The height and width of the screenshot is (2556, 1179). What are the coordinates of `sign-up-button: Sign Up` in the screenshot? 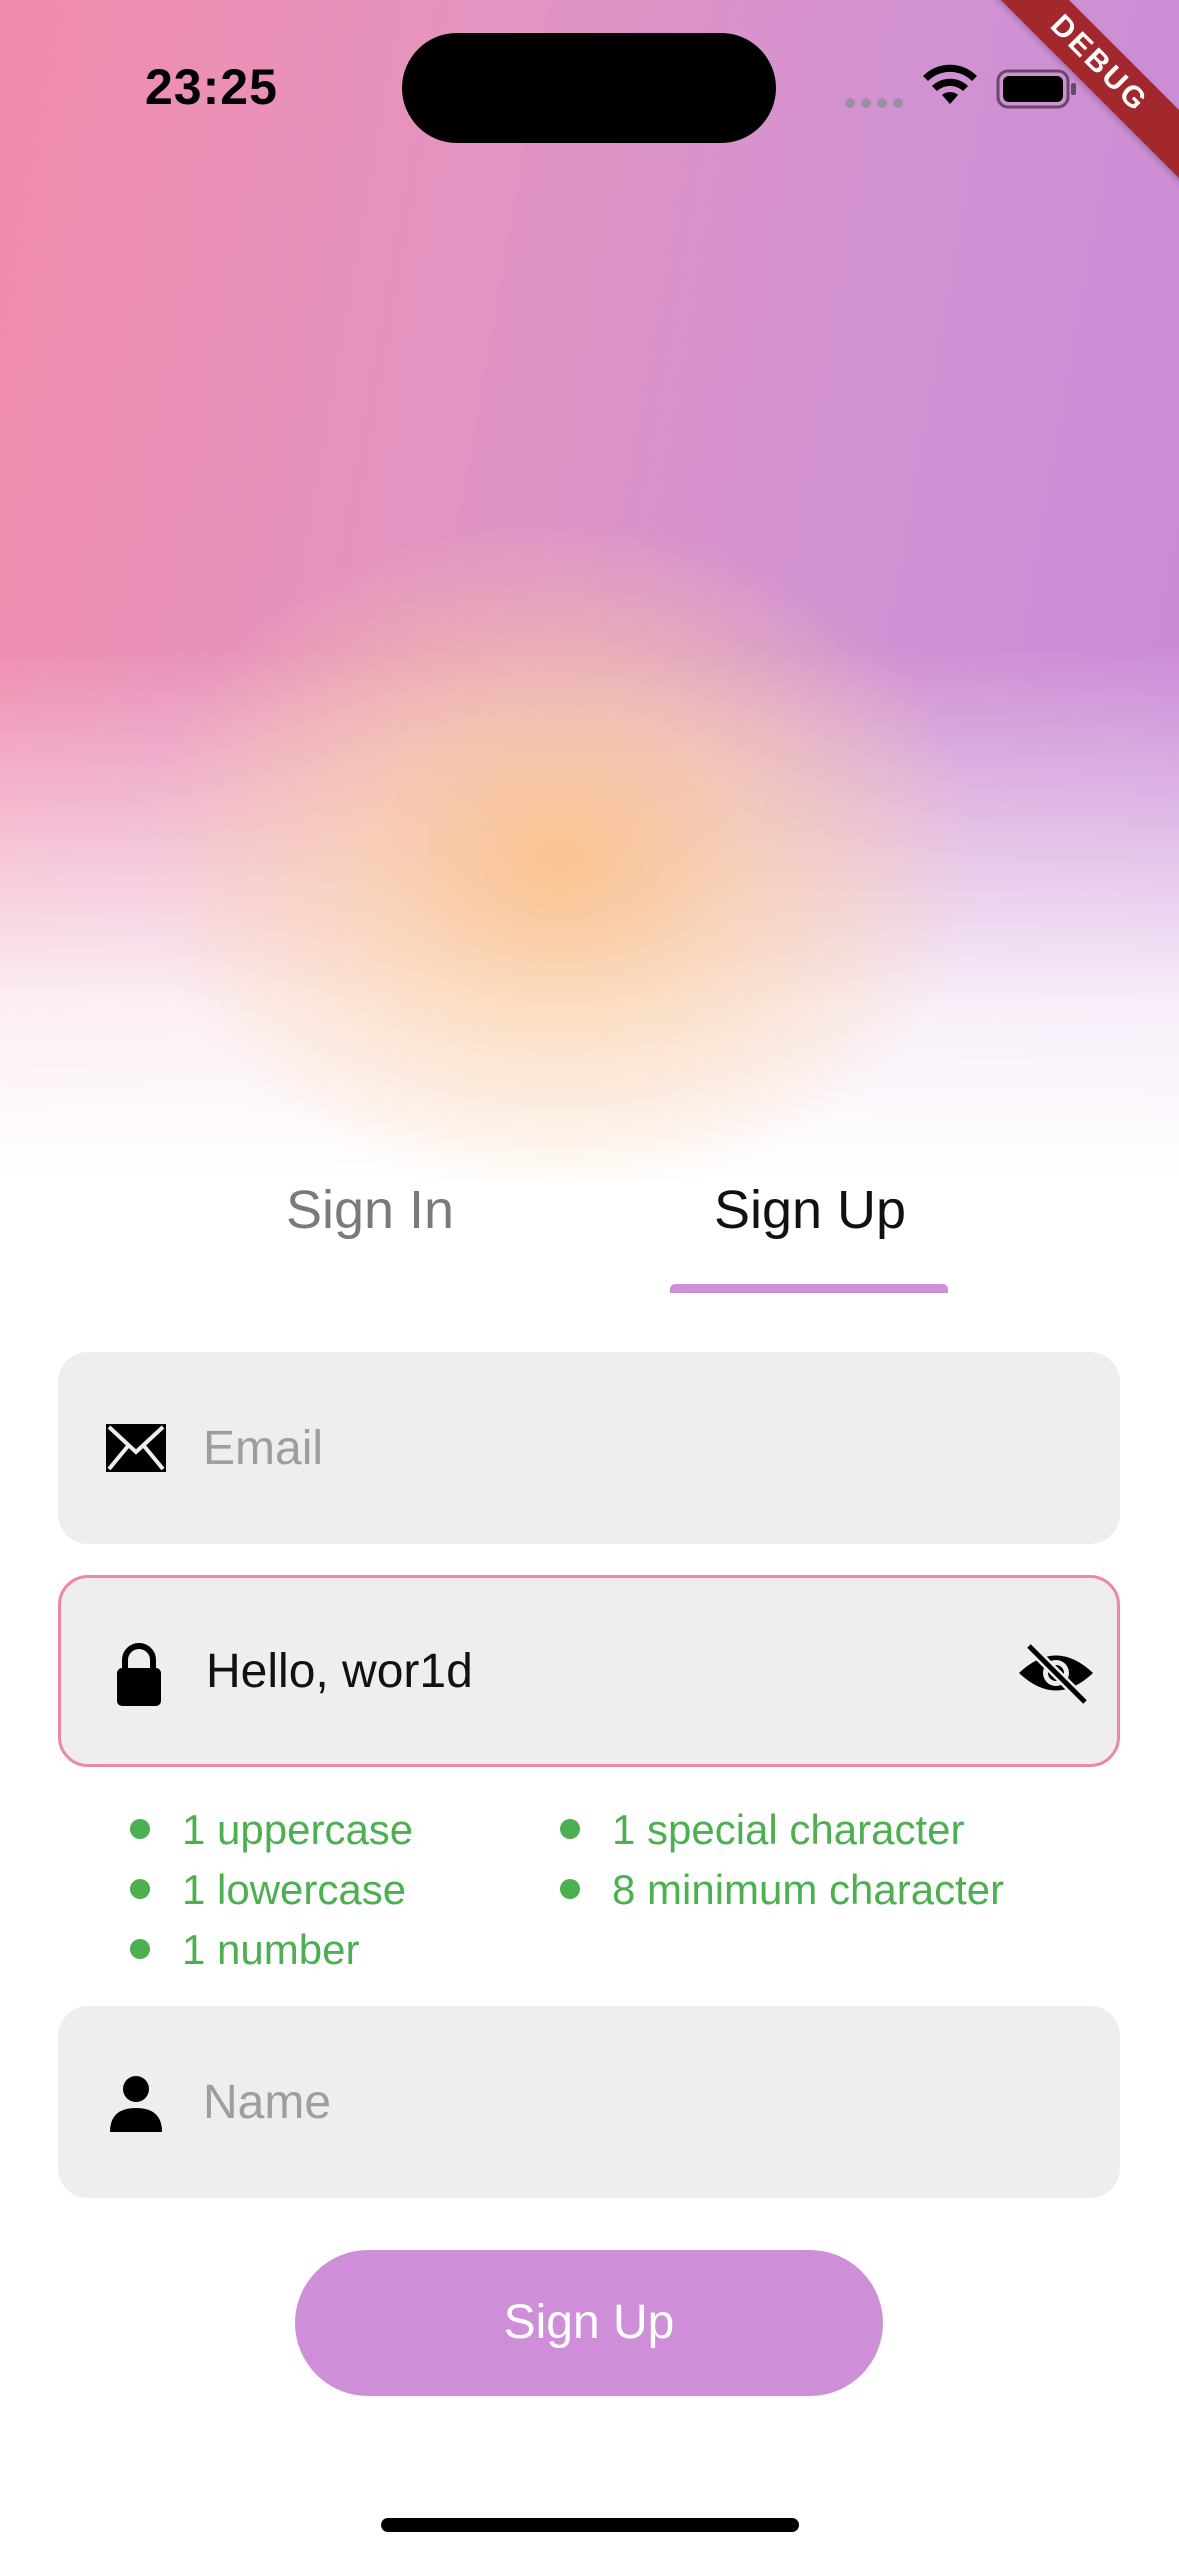 It's located at (589, 2323).